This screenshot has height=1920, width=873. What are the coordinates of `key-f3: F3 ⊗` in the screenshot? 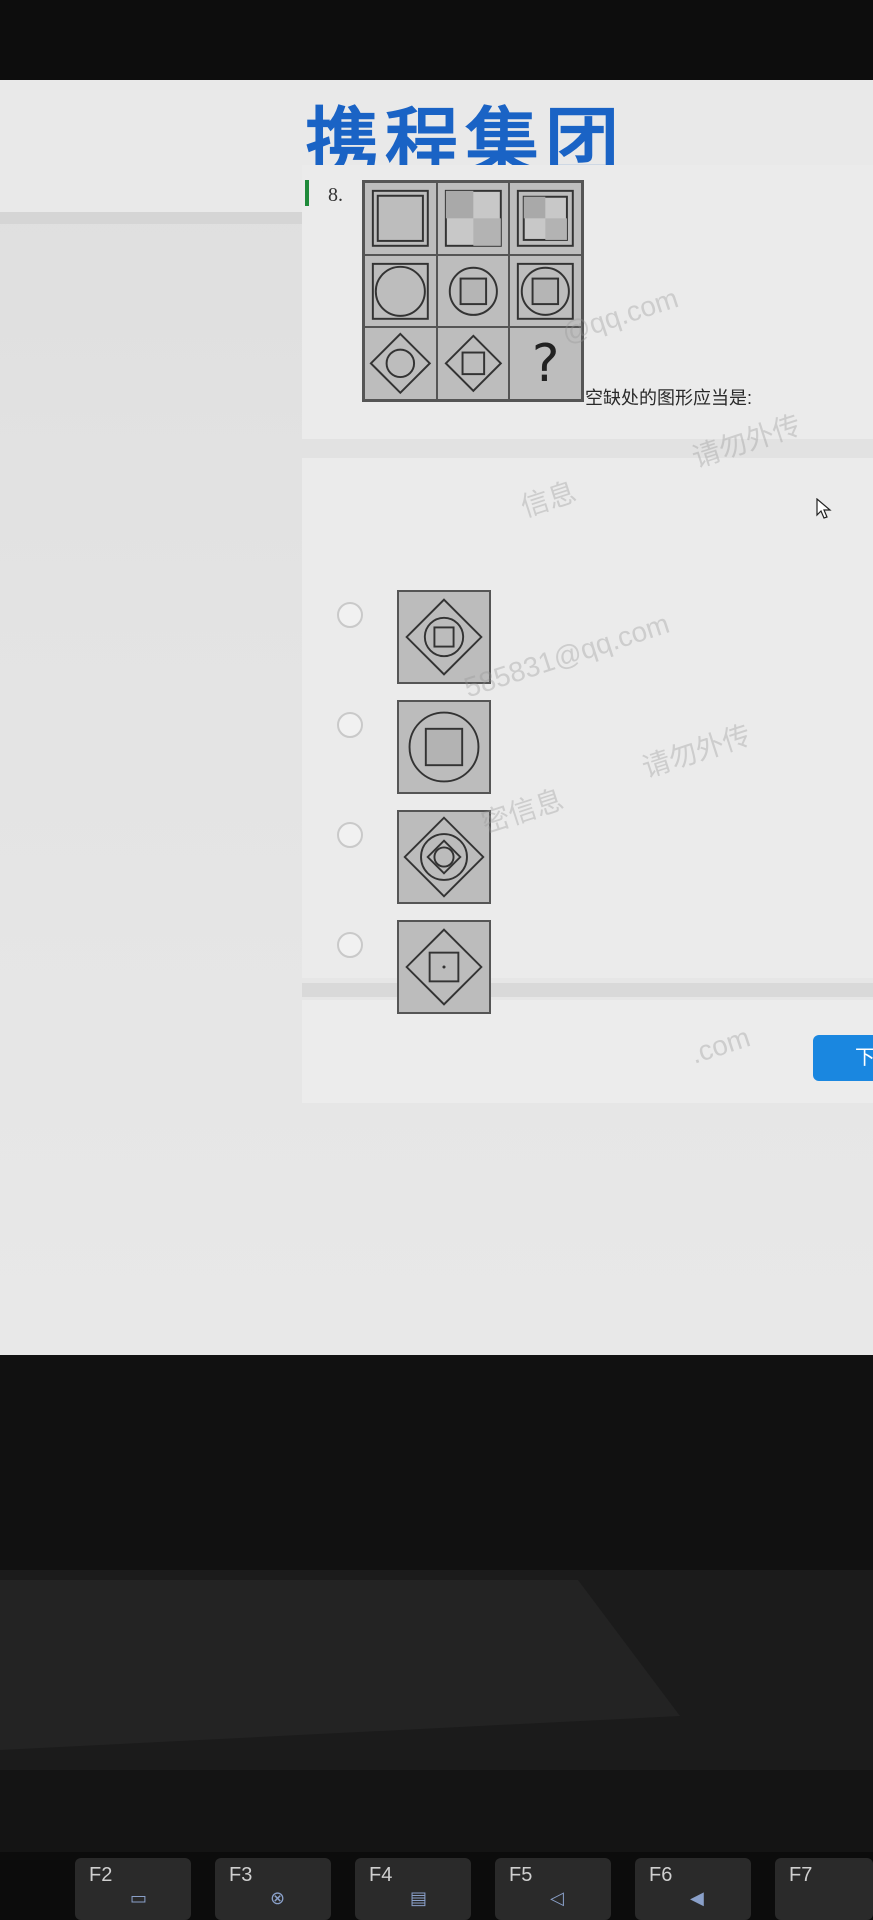 It's located at (273, 1889).